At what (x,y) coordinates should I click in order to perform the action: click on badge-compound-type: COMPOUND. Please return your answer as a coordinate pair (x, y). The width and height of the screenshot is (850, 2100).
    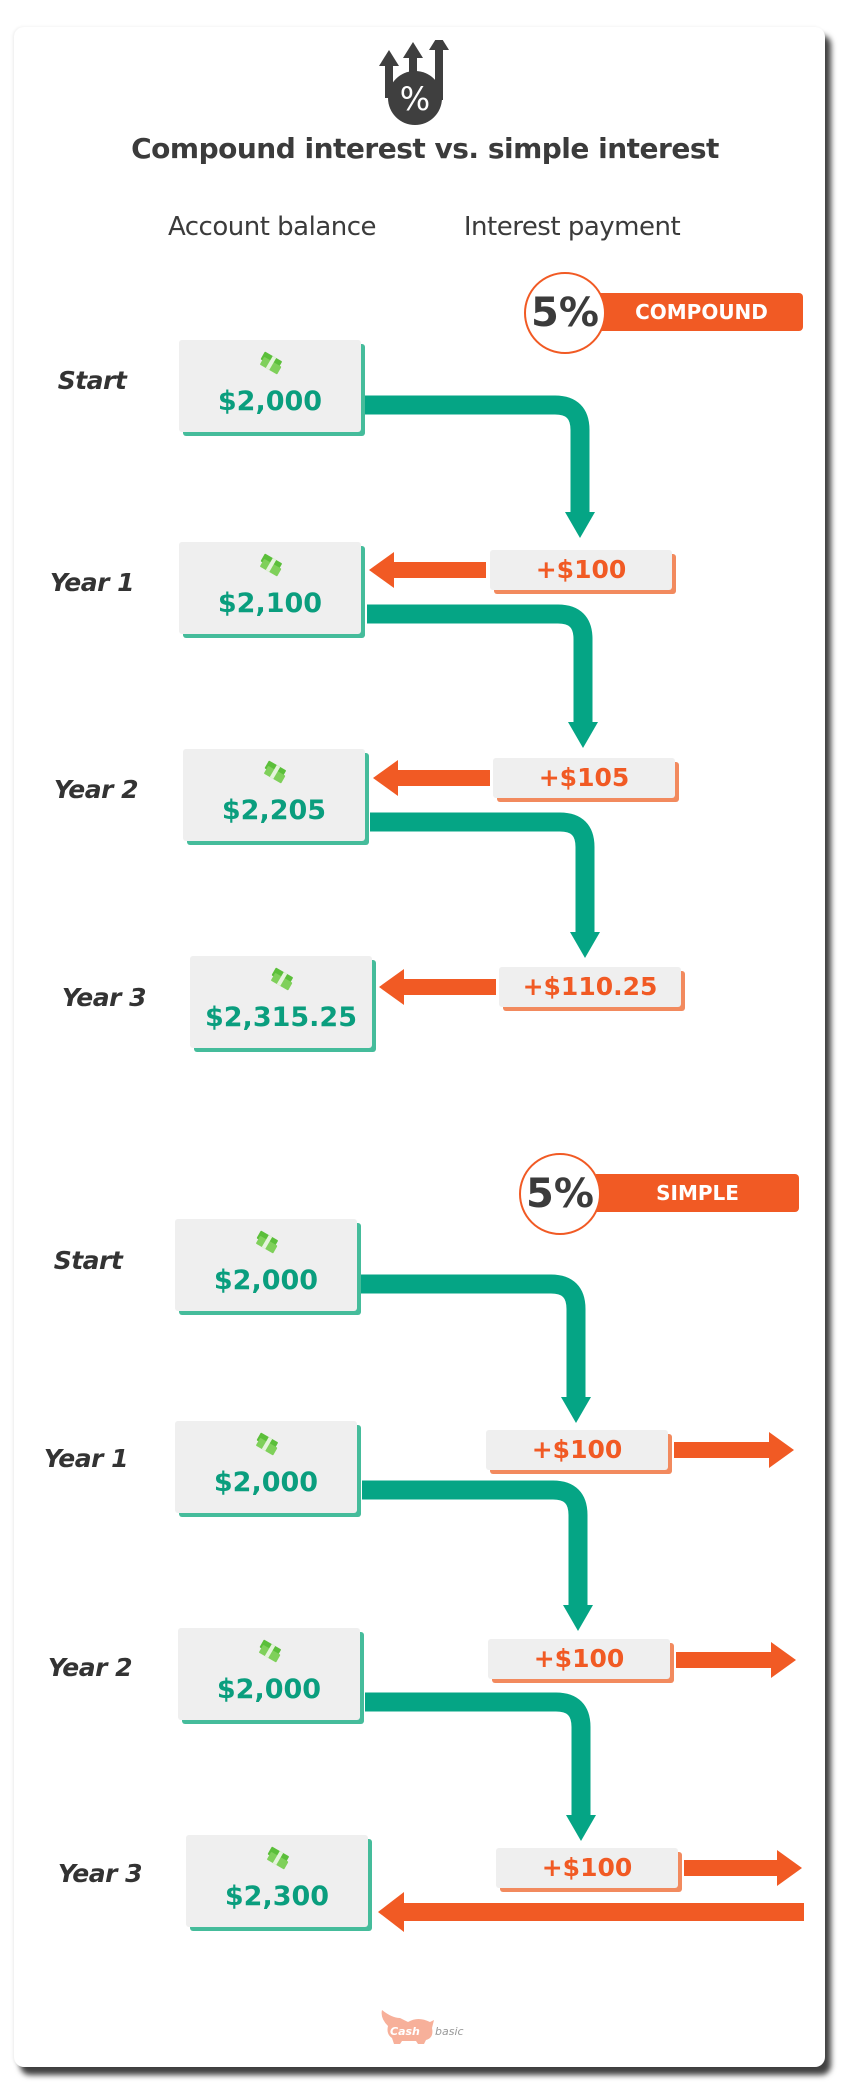
    Looking at the image, I should click on (701, 312).